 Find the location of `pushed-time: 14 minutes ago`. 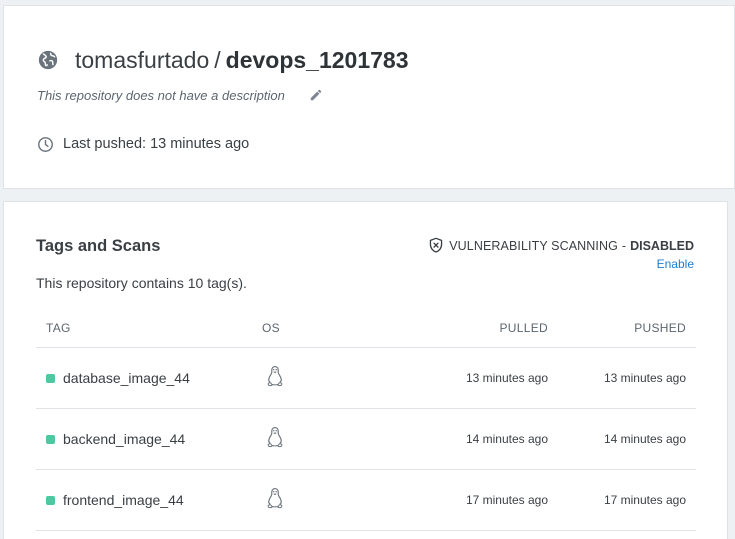

pushed-time: 14 minutes ago is located at coordinates (644, 439).